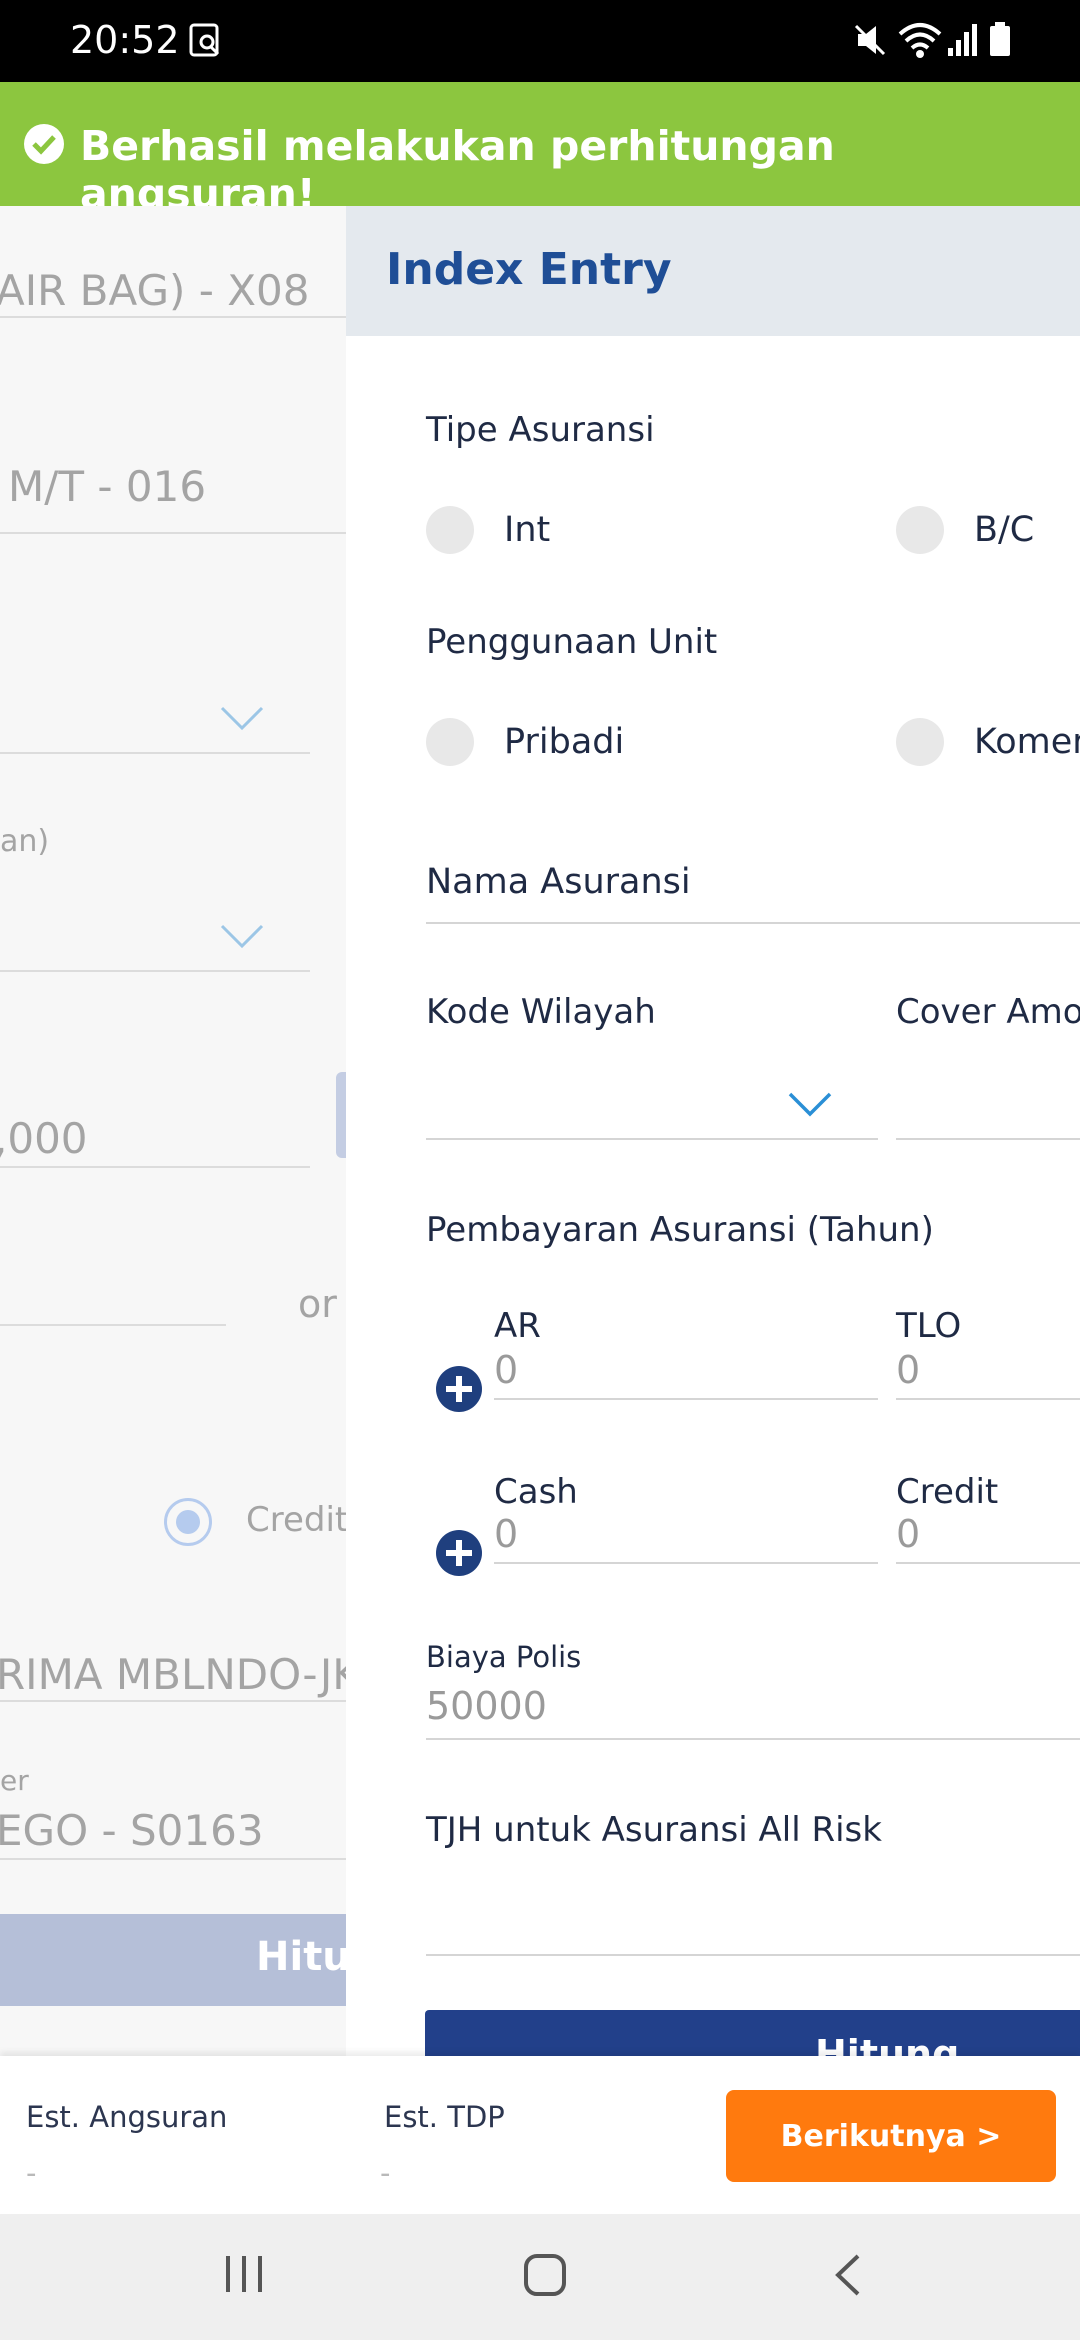  What do you see at coordinates (988, 1399) in the screenshot?
I see `tlo-underline` at bounding box center [988, 1399].